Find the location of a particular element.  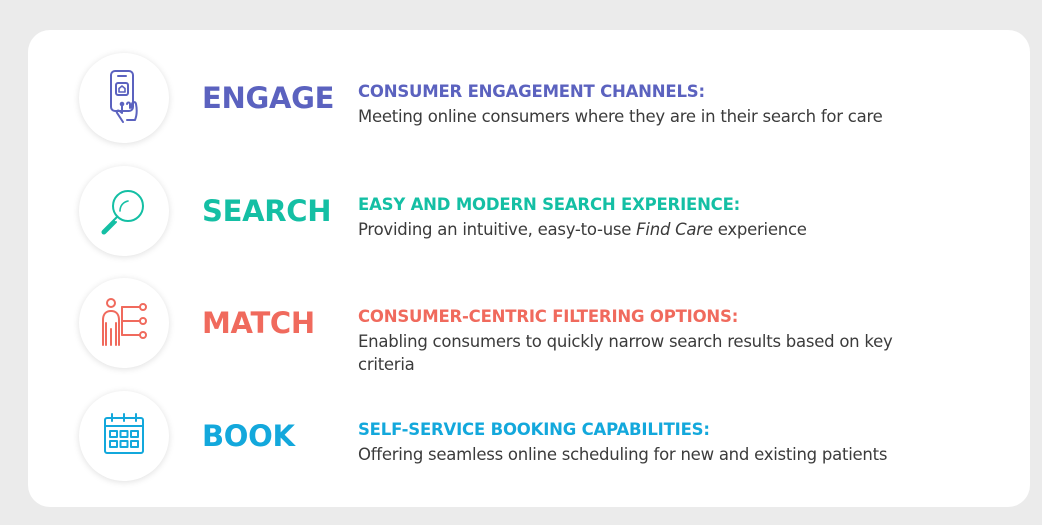

book-icon-badge is located at coordinates (124, 436).